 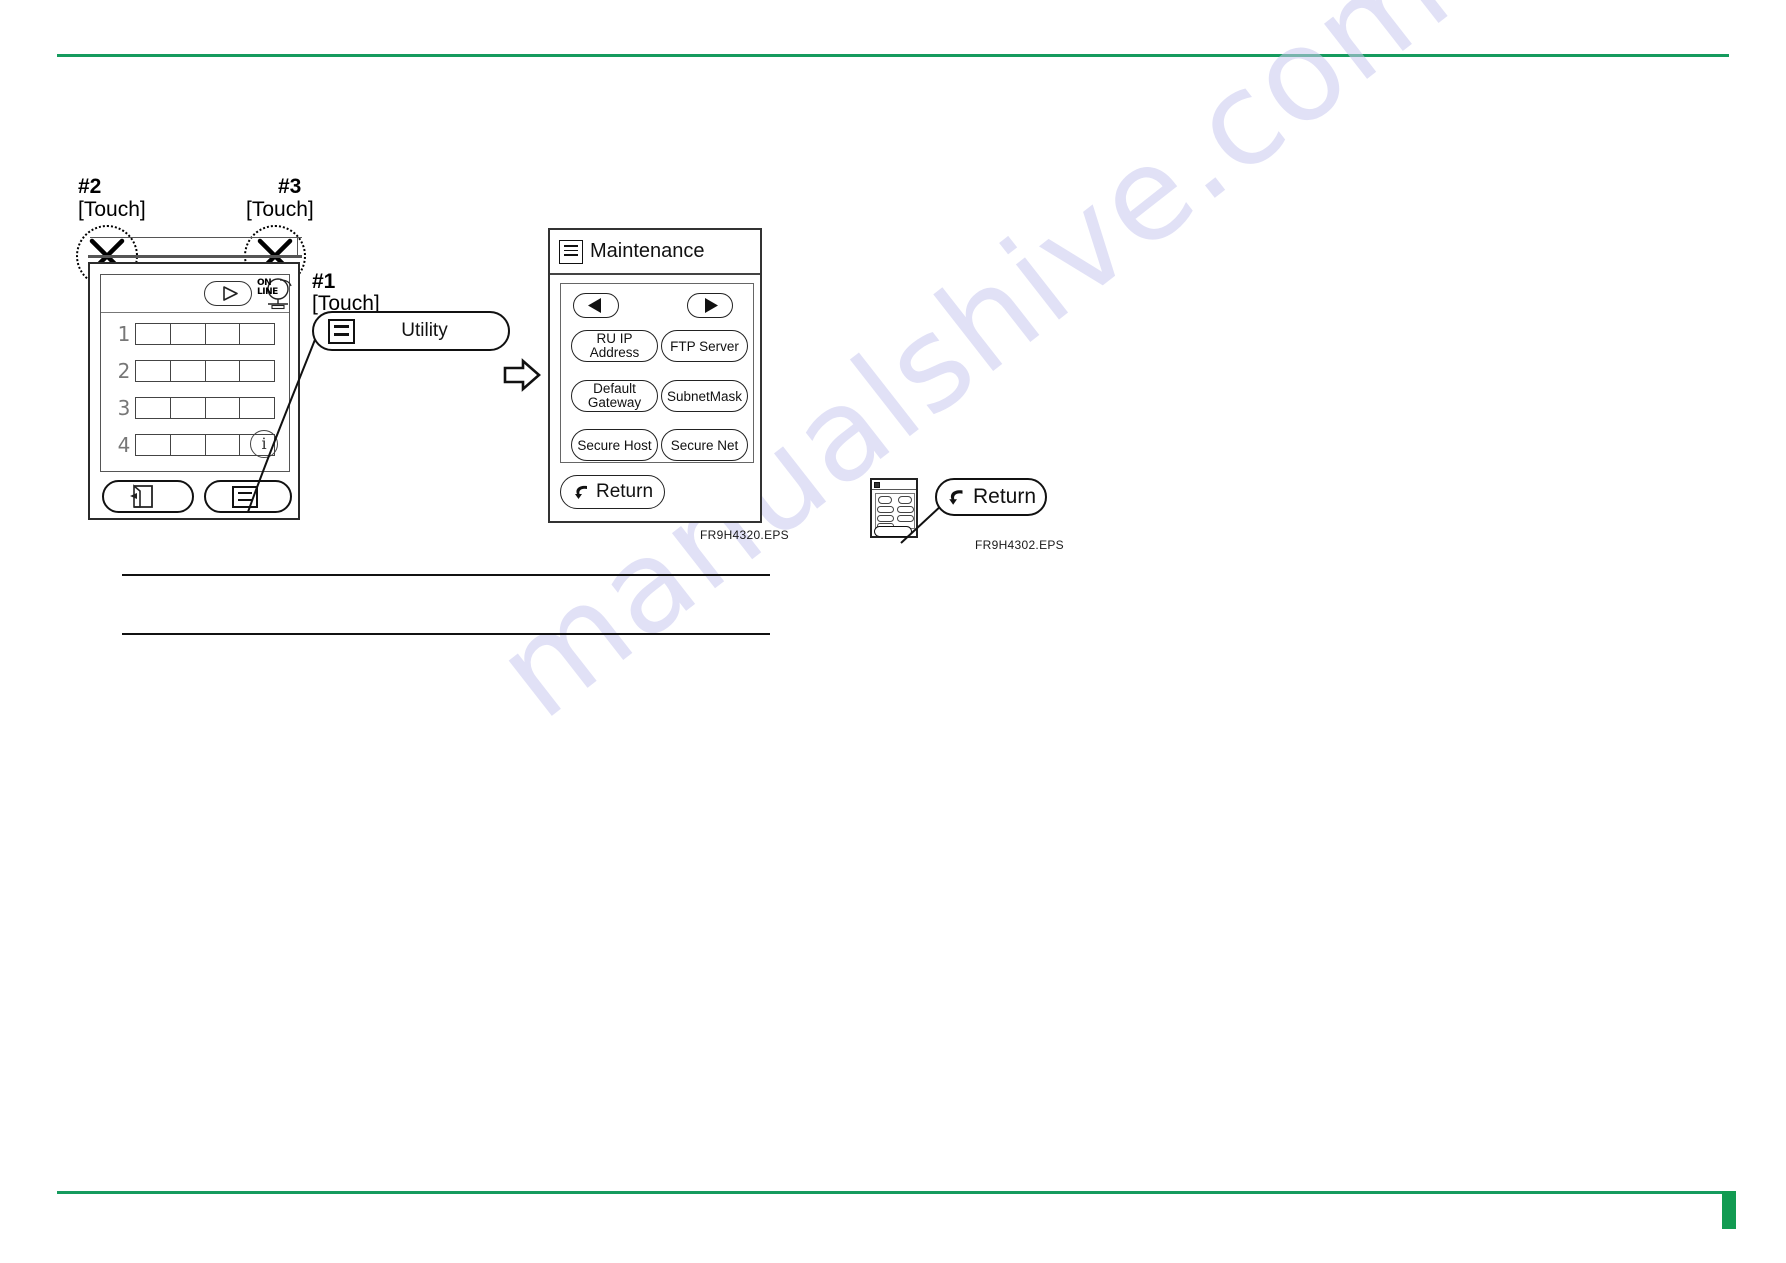 What do you see at coordinates (141, 496) in the screenshot?
I see `exit-icon` at bounding box center [141, 496].